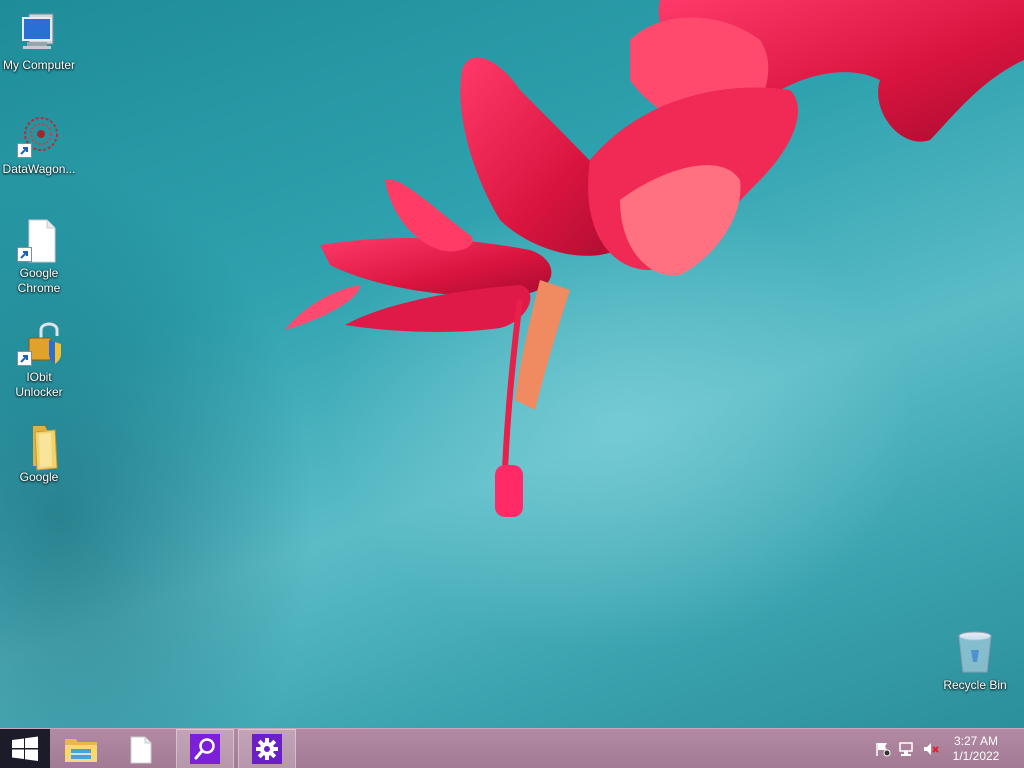 This screenshot has width=1024, height=768. I want to click on file-explorer-icon, so click(81, 750).